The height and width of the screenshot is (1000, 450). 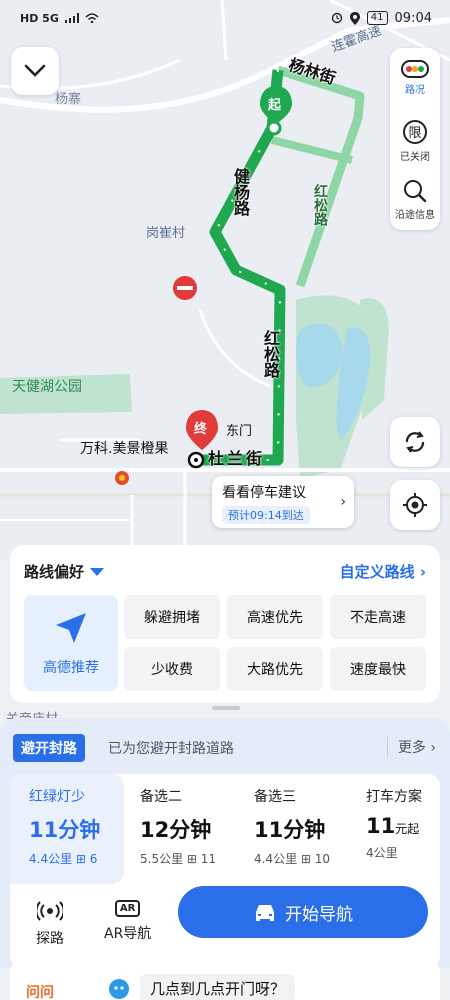 I want to click on ar-nav-button: AR AR导航, so click(x=127, y=921).